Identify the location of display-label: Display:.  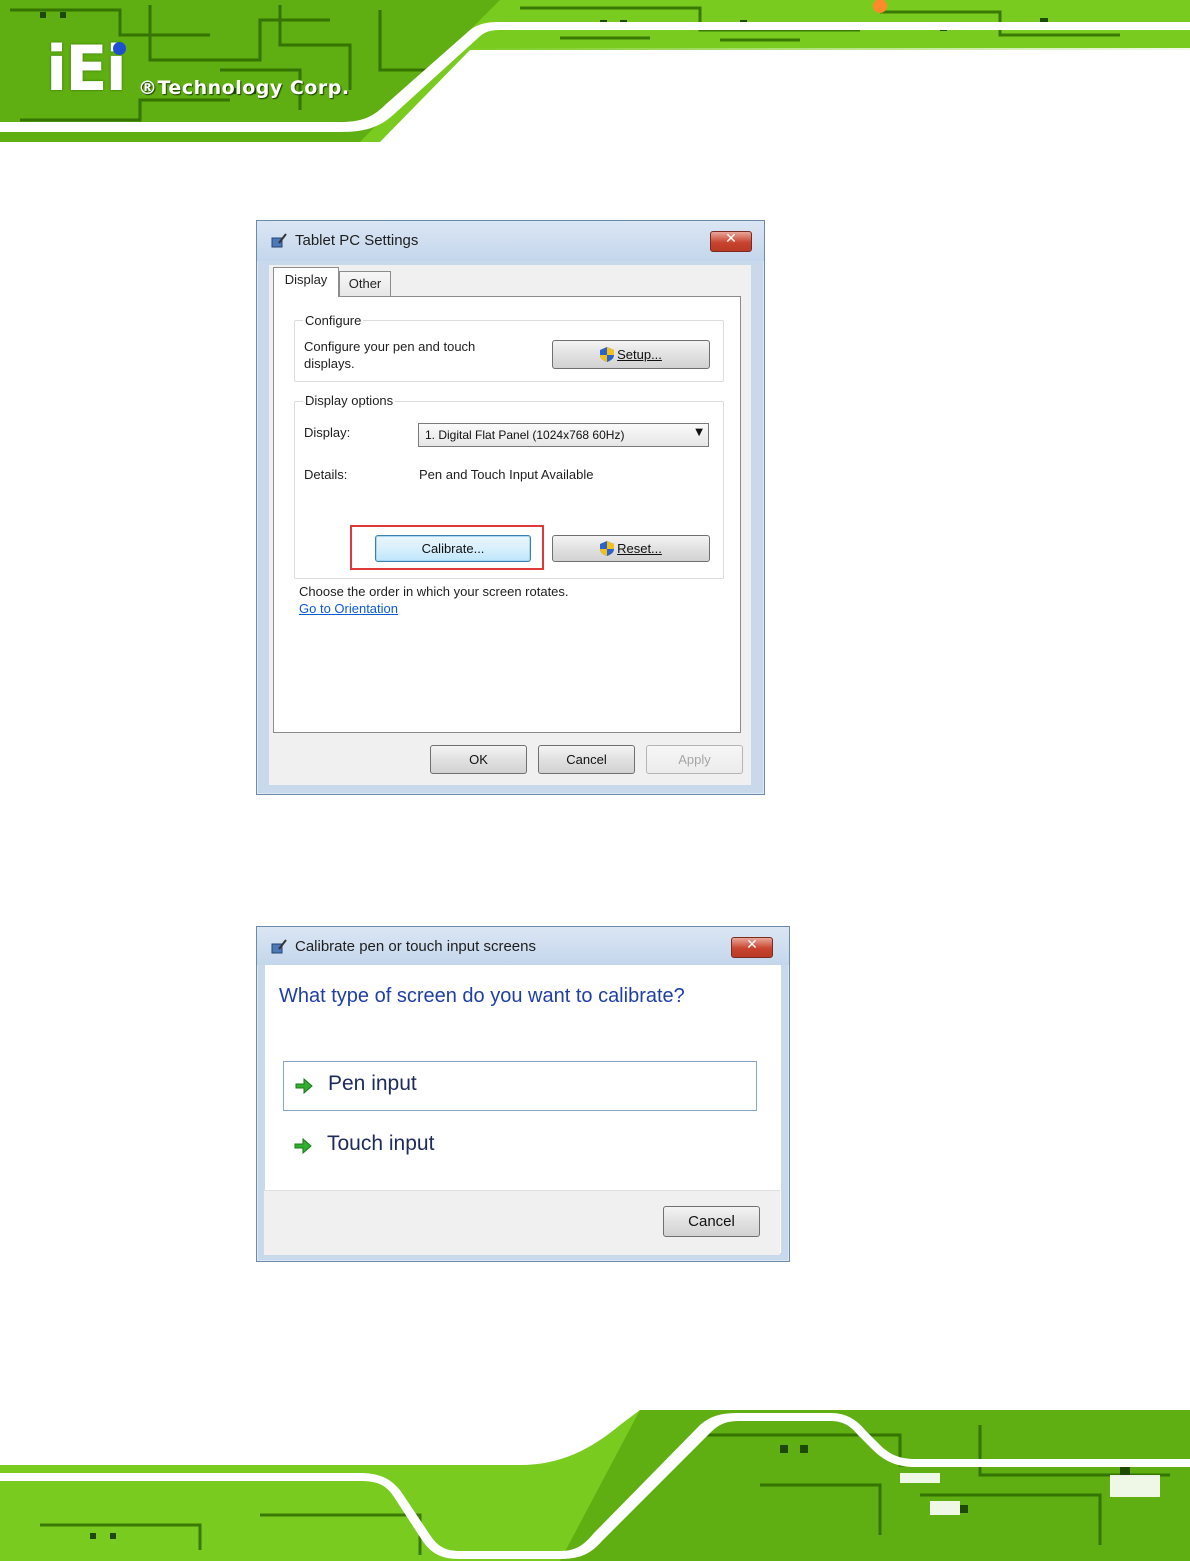
(327, 432).